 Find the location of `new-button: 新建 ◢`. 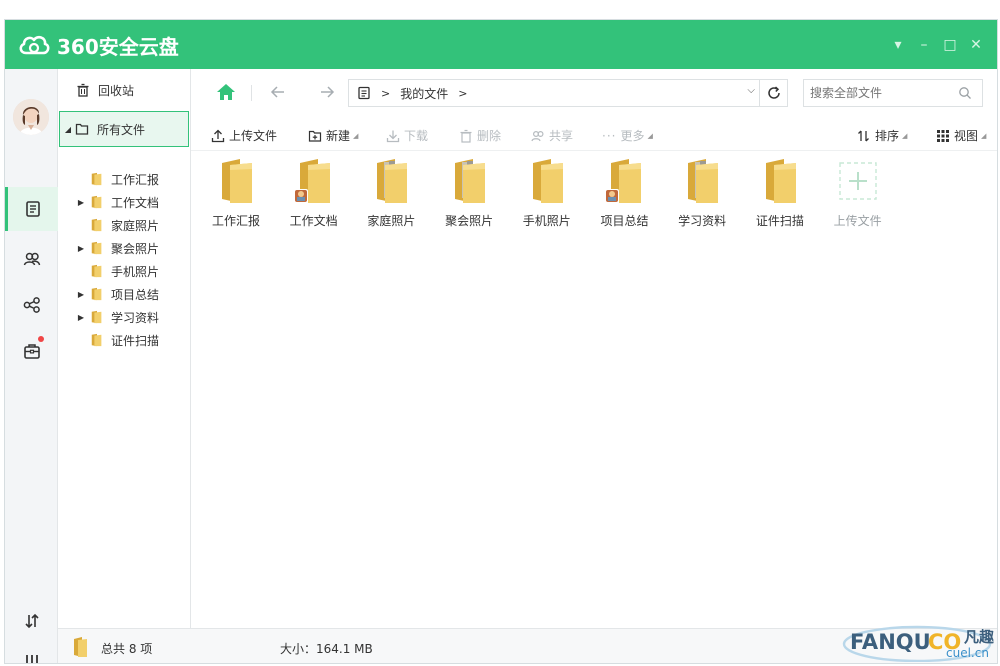

new-button: 新建 ◢ is located at coordinates (333, 135).